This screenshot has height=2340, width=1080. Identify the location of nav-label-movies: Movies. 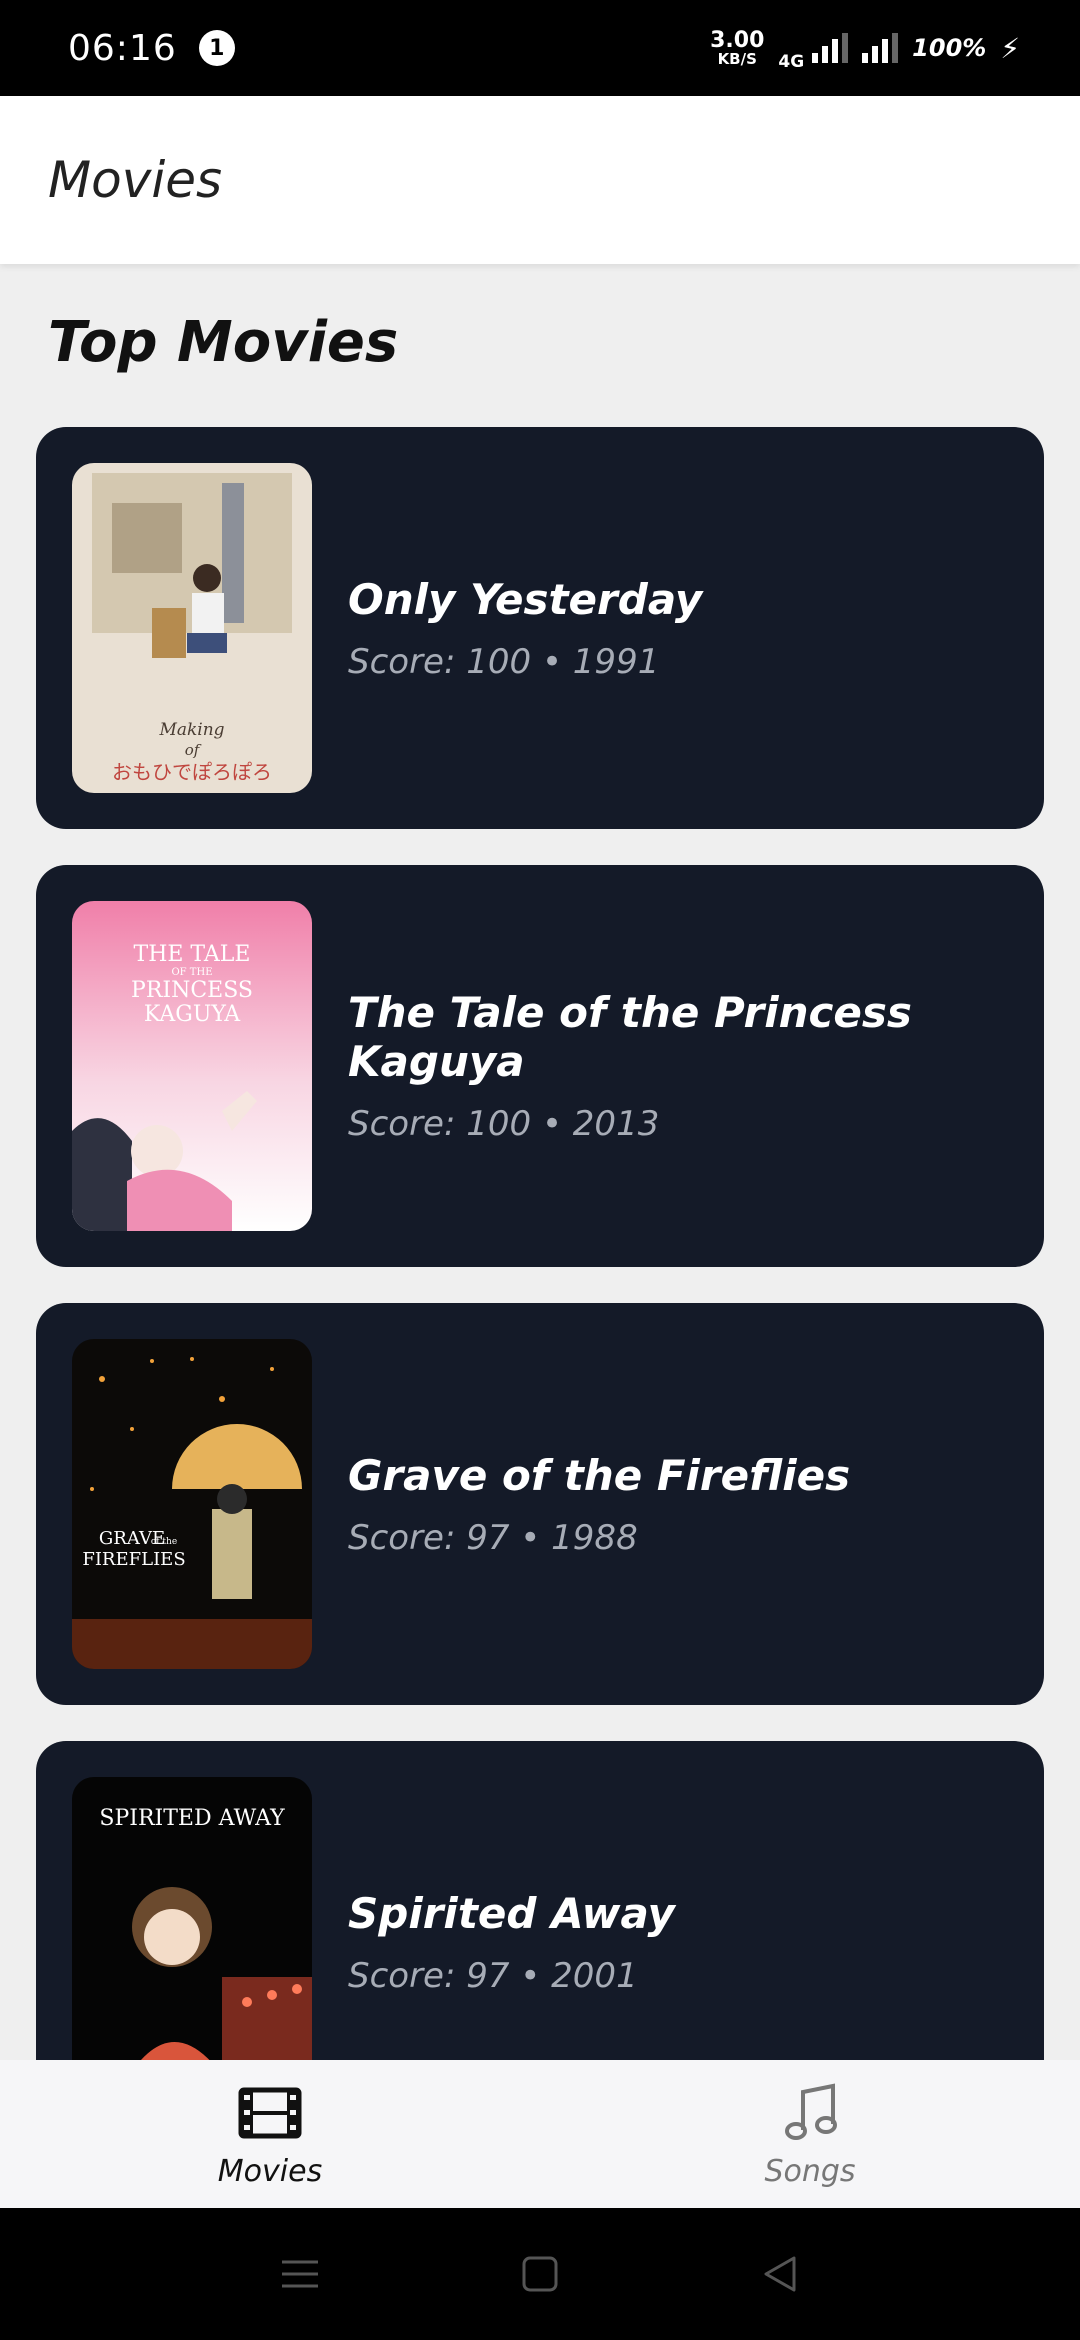
(270, 2171).